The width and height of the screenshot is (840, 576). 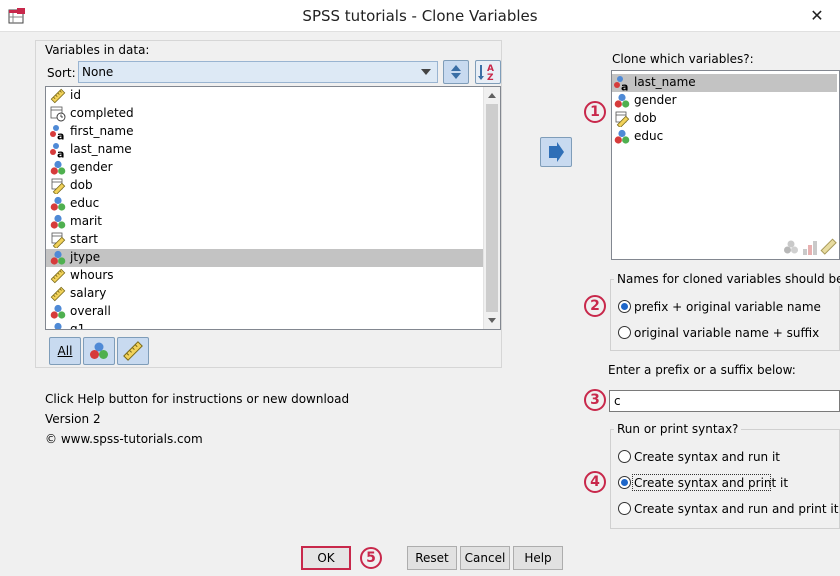 What do you see at coordinates (91, 167) in the screenshot?
I see `variable-list-name: gender` at bounding box center [91, 167].